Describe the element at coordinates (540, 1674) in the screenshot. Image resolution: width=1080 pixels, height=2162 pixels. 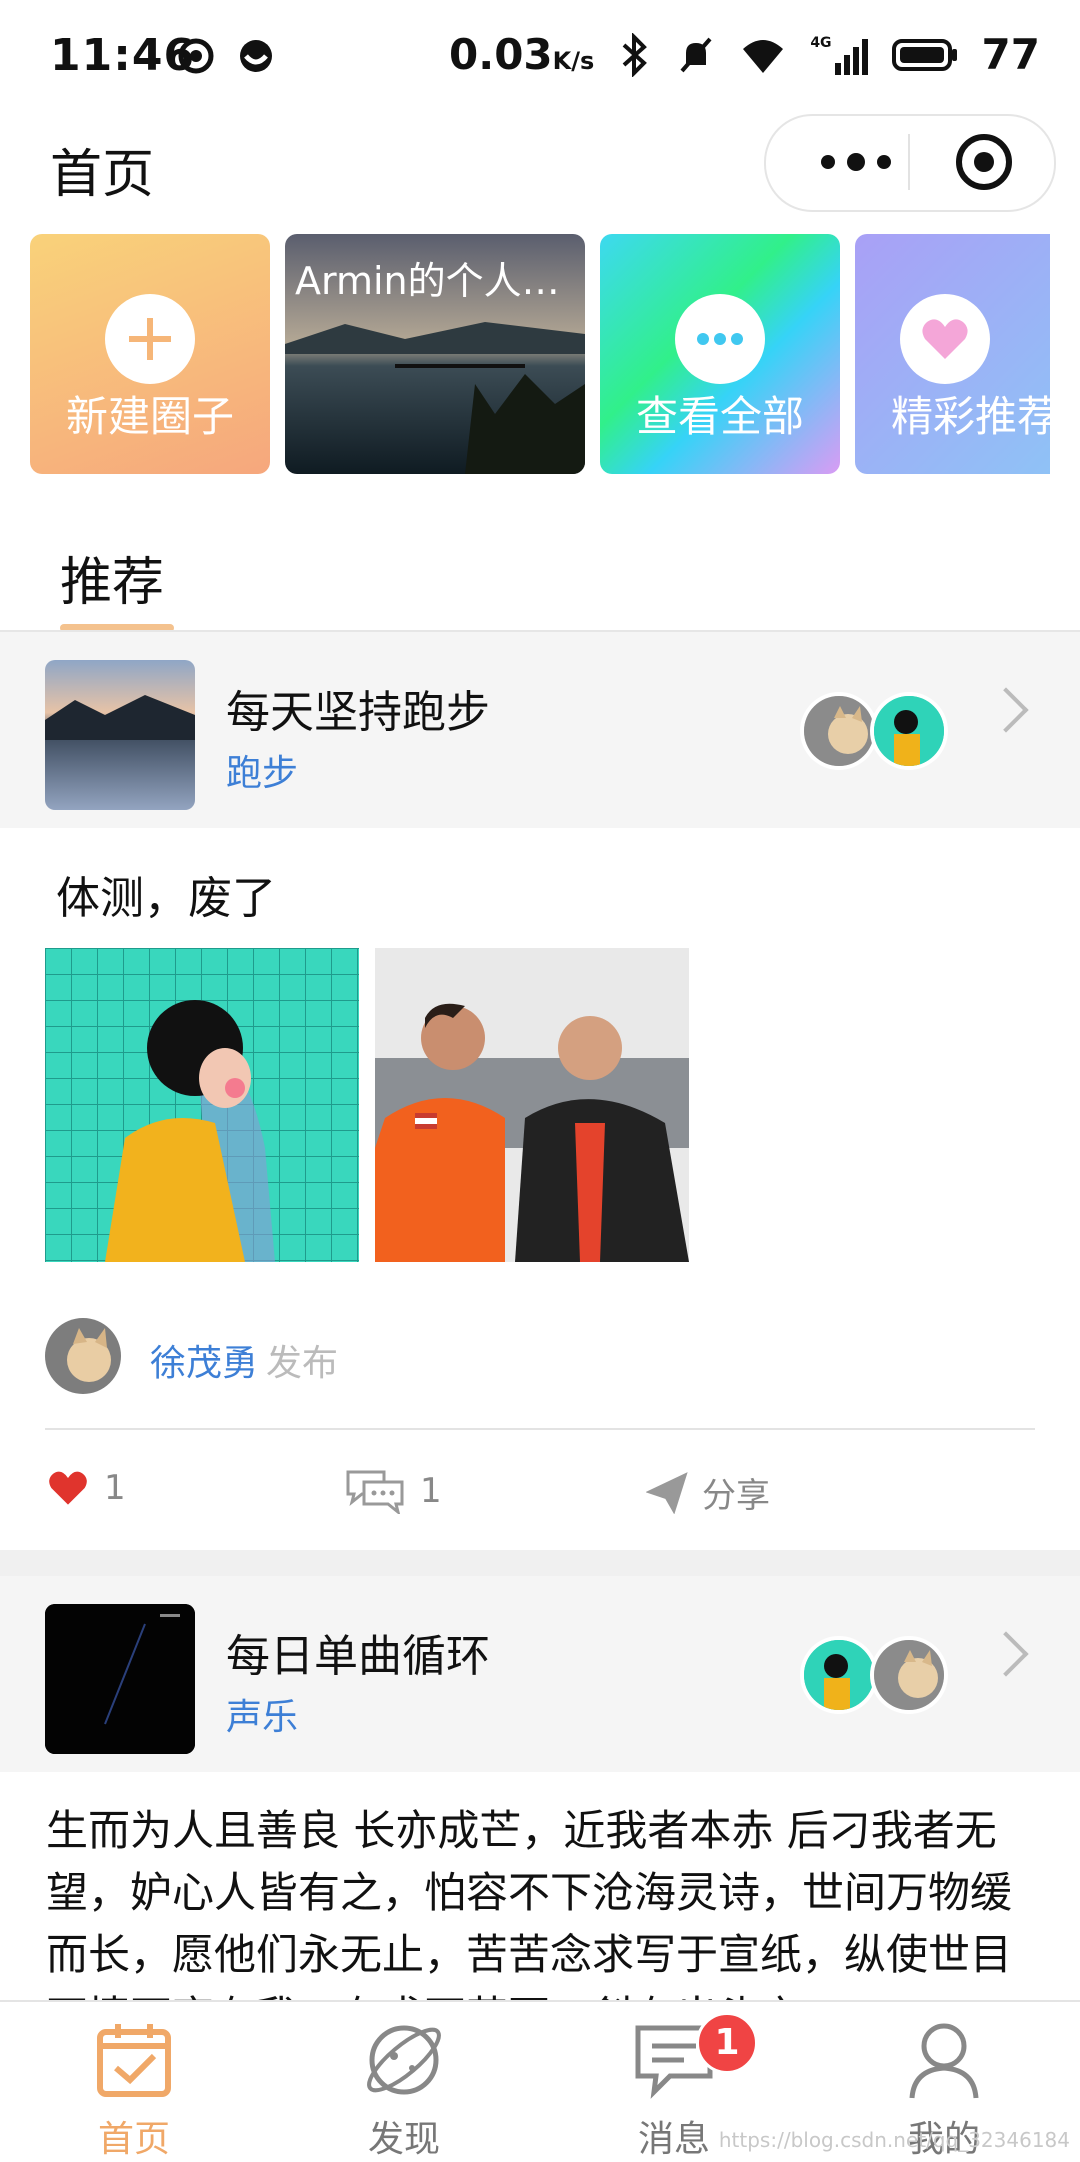
I see `group-header: 每日单曲循环 声乐` at that location.